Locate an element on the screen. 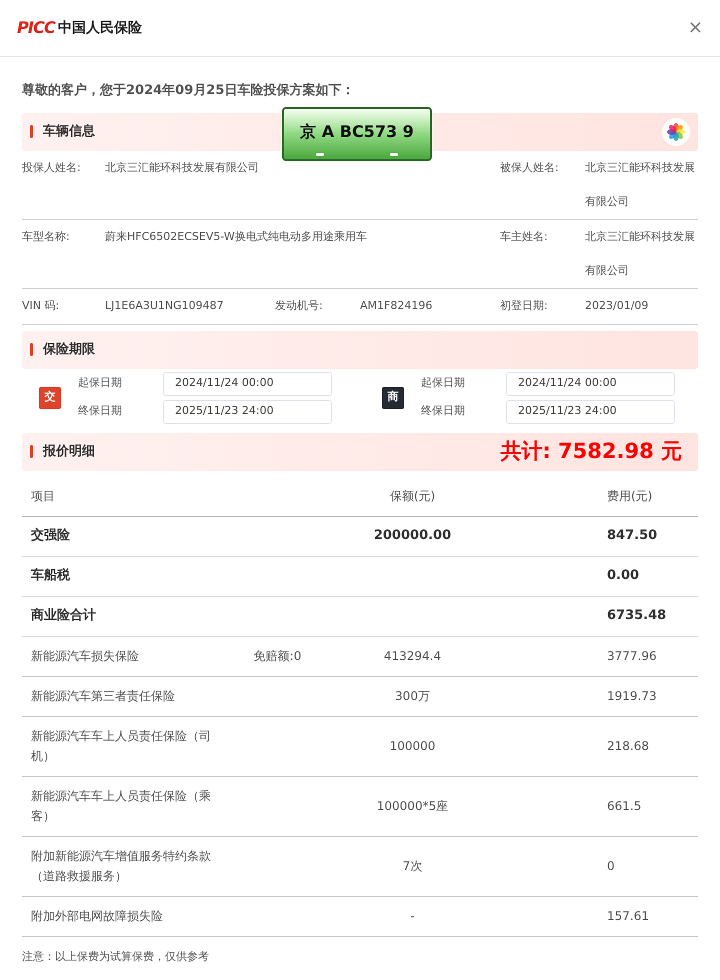 Image resolution: width=720 pixels, height=980 pixels. logo-text: 中国人民保险 is located at coordinates (100, 28).